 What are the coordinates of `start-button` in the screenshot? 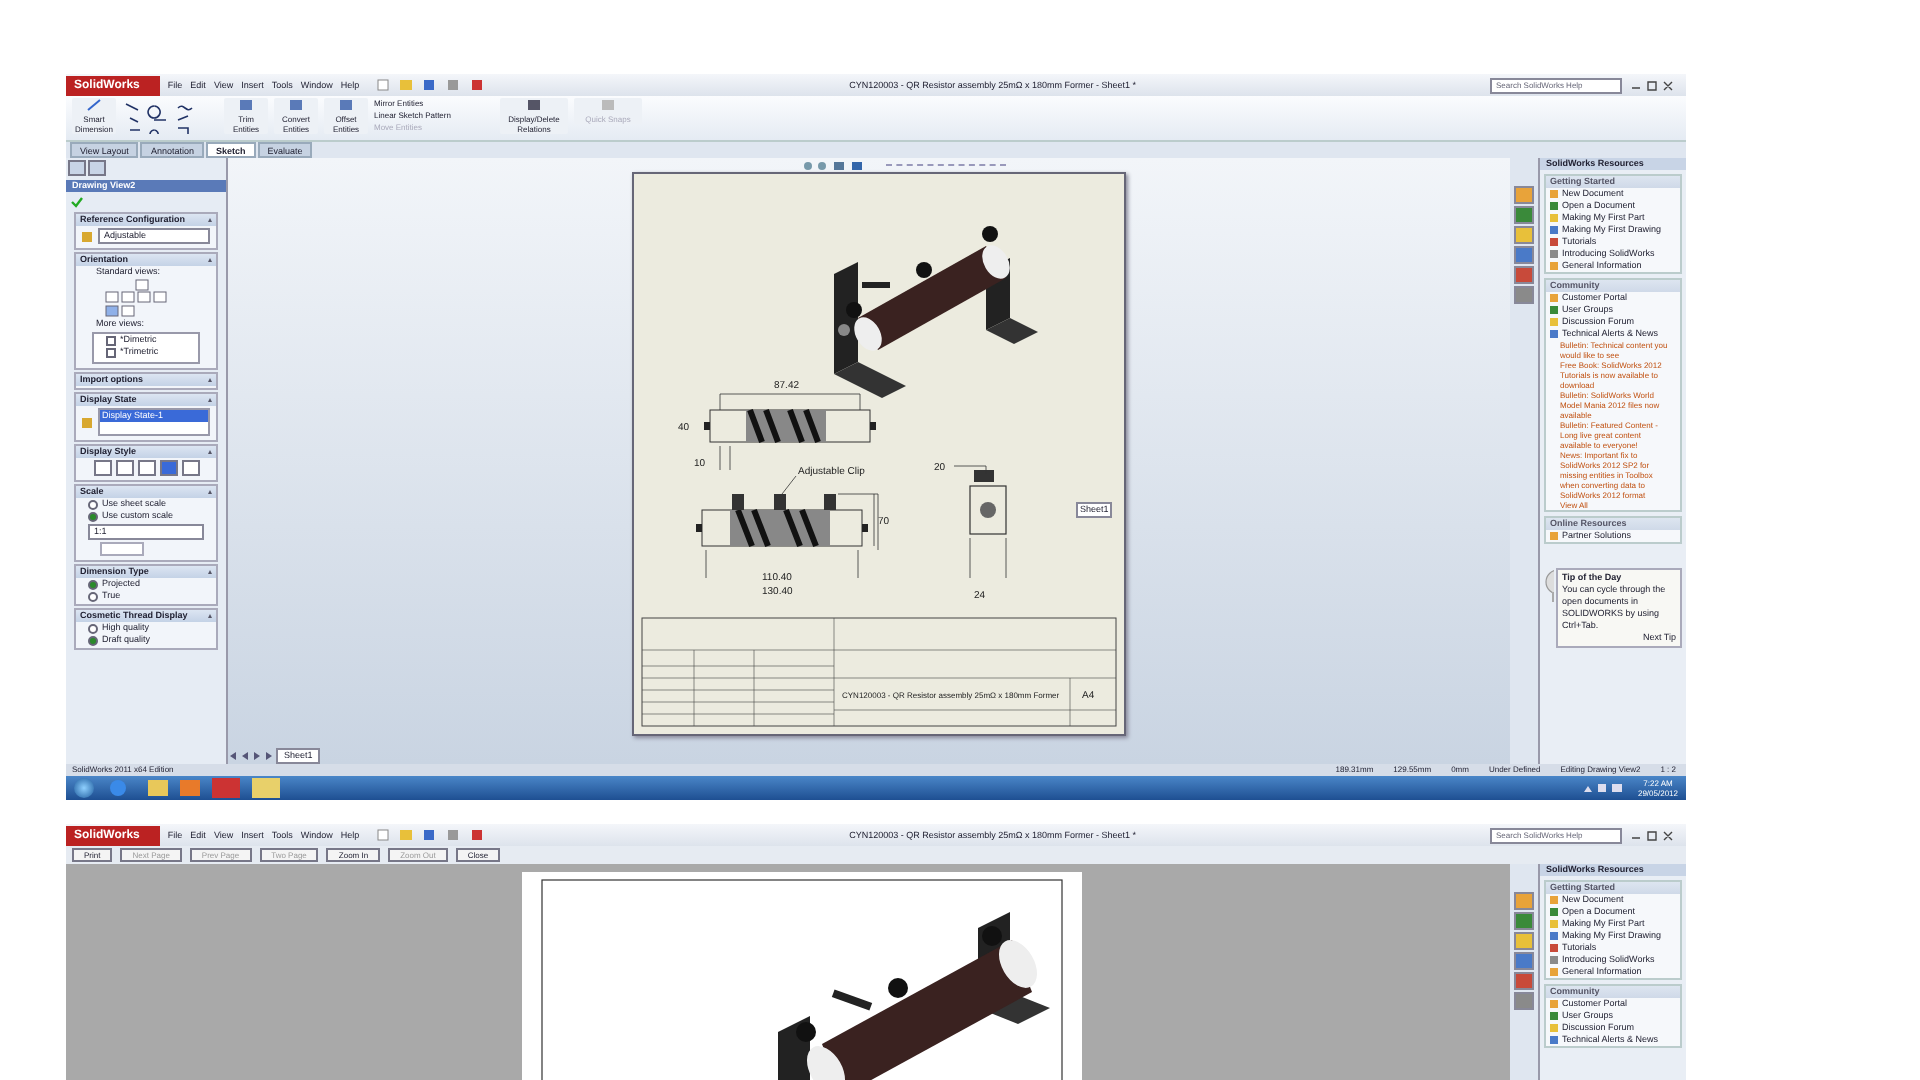 It's located at (84, 788).